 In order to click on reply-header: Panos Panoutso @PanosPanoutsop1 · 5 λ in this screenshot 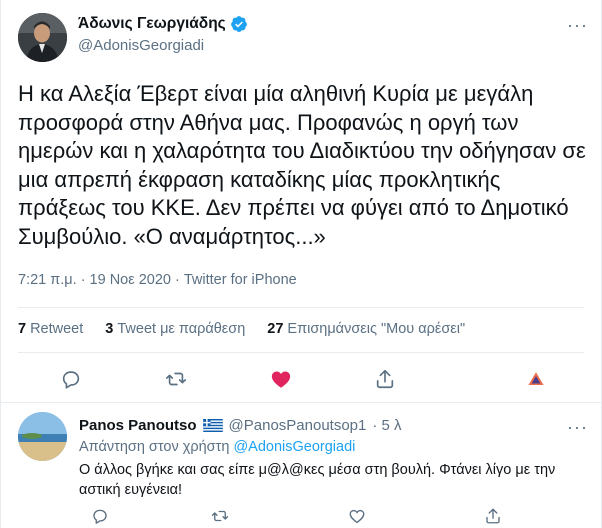, I will do `click(240, 425)`.